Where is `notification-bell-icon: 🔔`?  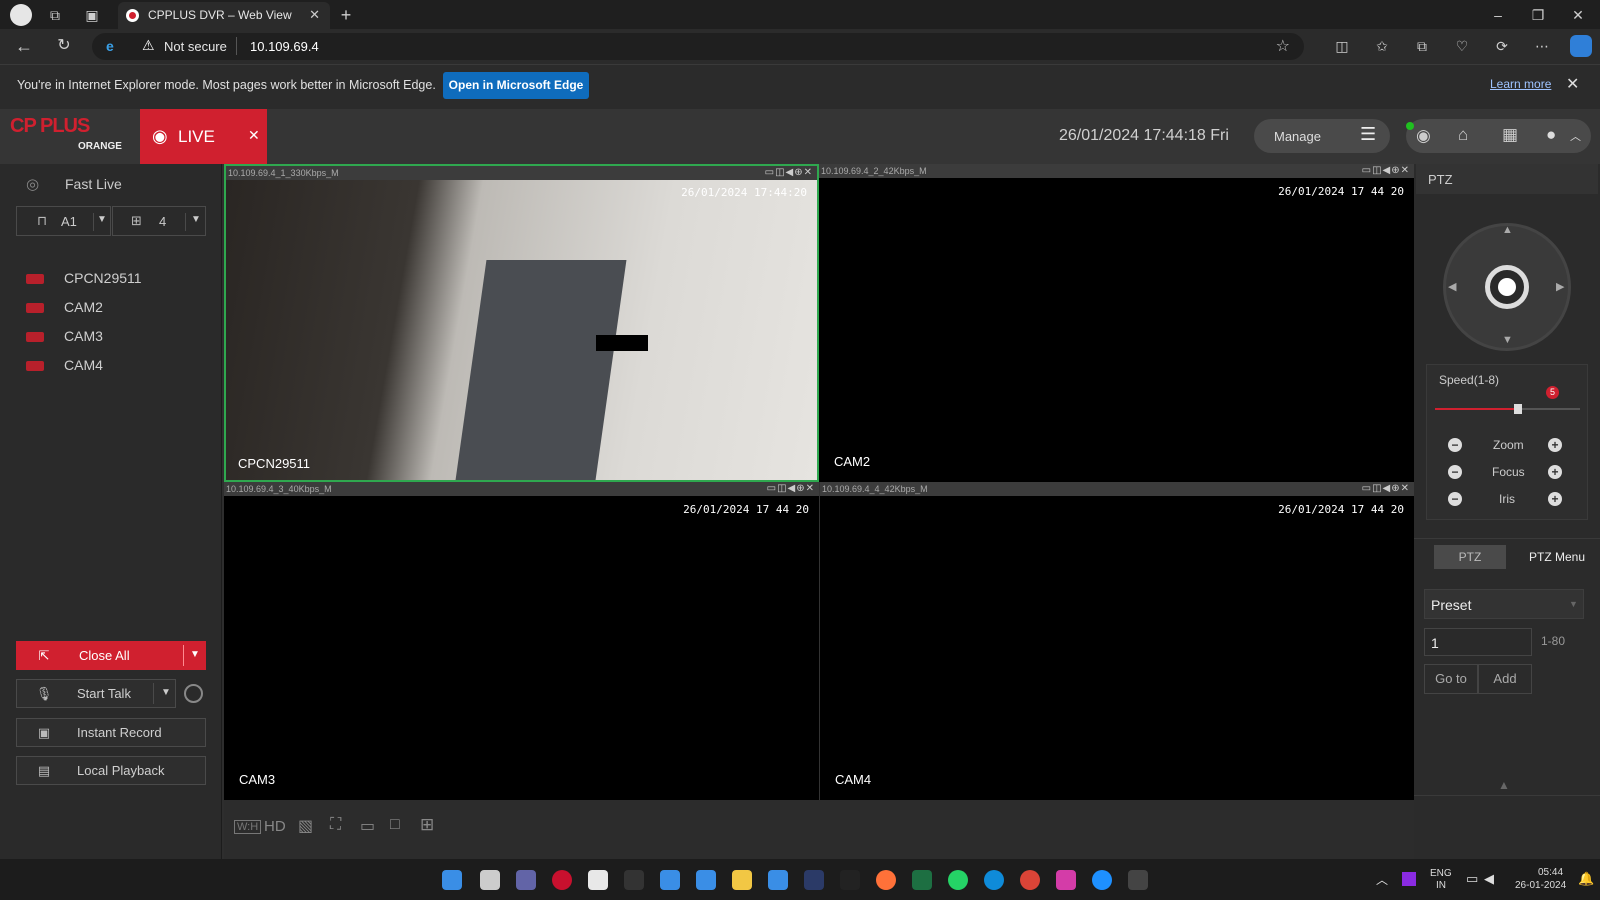 notification-bell-icon: 🔔 is located at coordinates (1586, 879).